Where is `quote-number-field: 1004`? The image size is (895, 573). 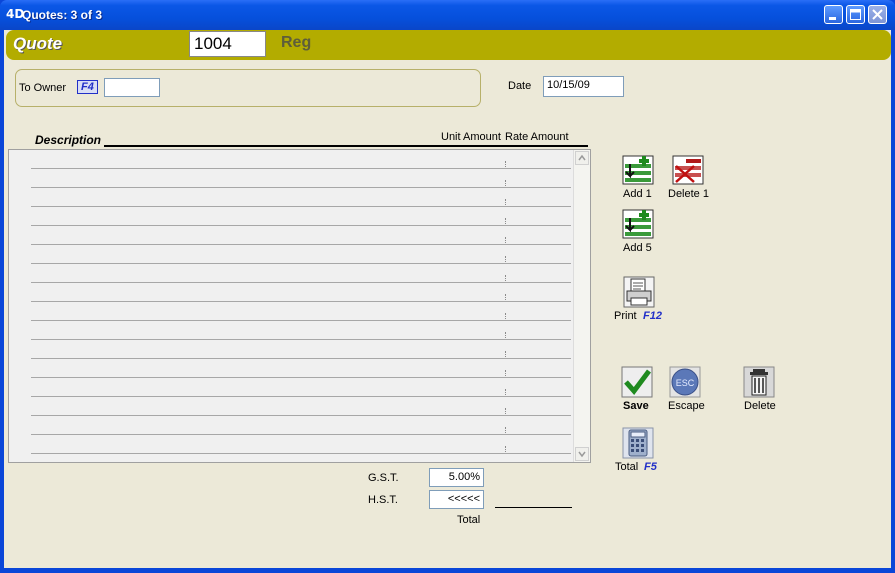 quote-number-field: 1004 is located at coordinates (227, 44).